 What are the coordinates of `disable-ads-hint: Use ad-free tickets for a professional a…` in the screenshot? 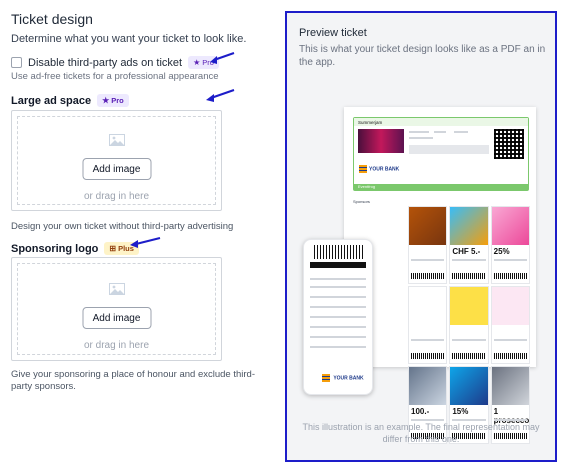 It's located at (115, 76).